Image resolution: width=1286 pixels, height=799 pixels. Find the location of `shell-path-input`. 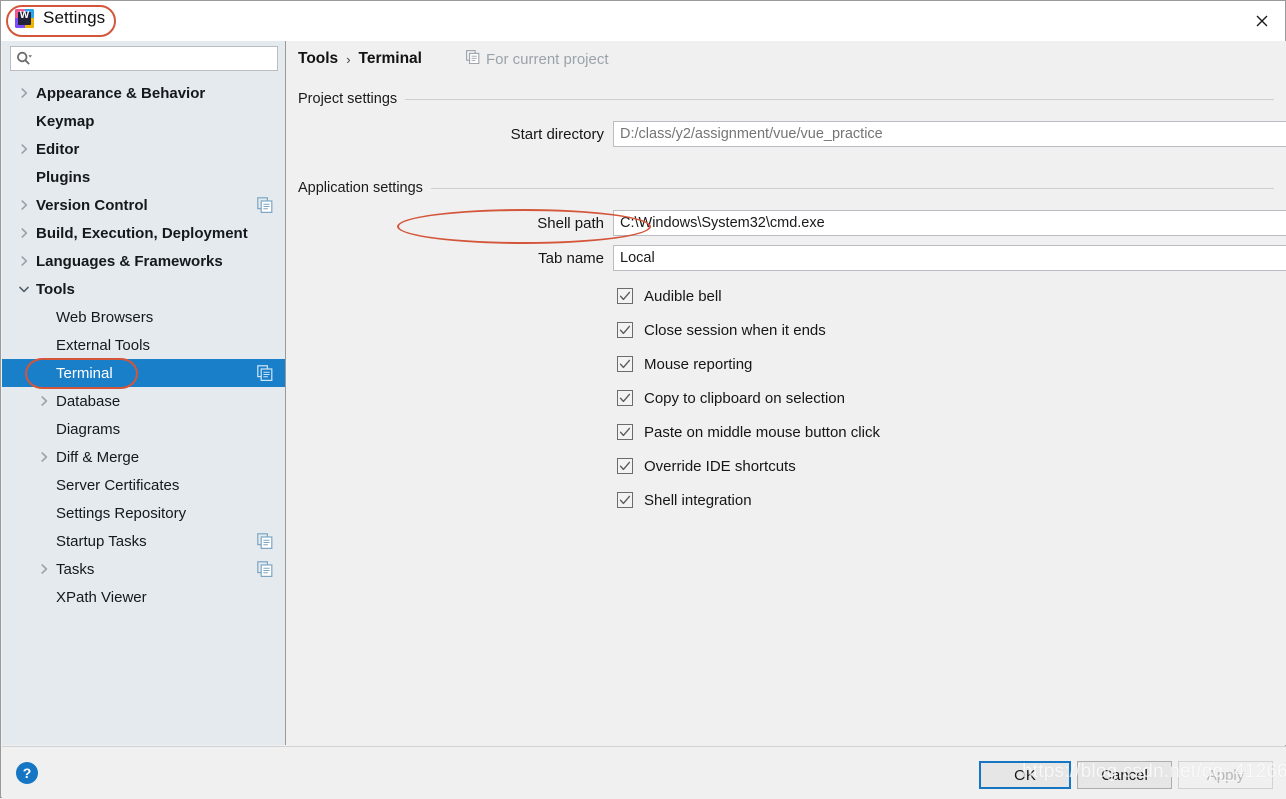

shell-path-input is located at coordinates (949, 223).